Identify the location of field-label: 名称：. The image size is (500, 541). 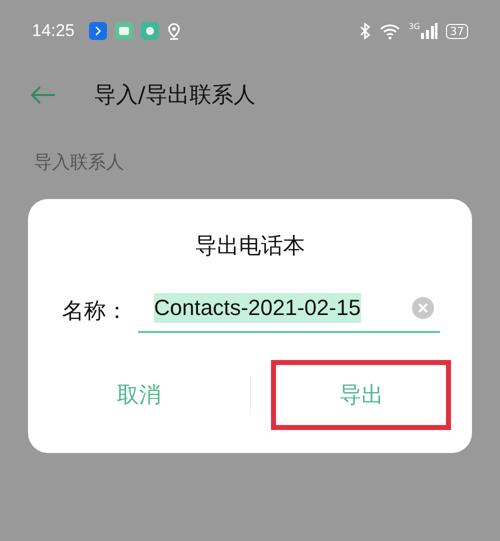
(95, 312).